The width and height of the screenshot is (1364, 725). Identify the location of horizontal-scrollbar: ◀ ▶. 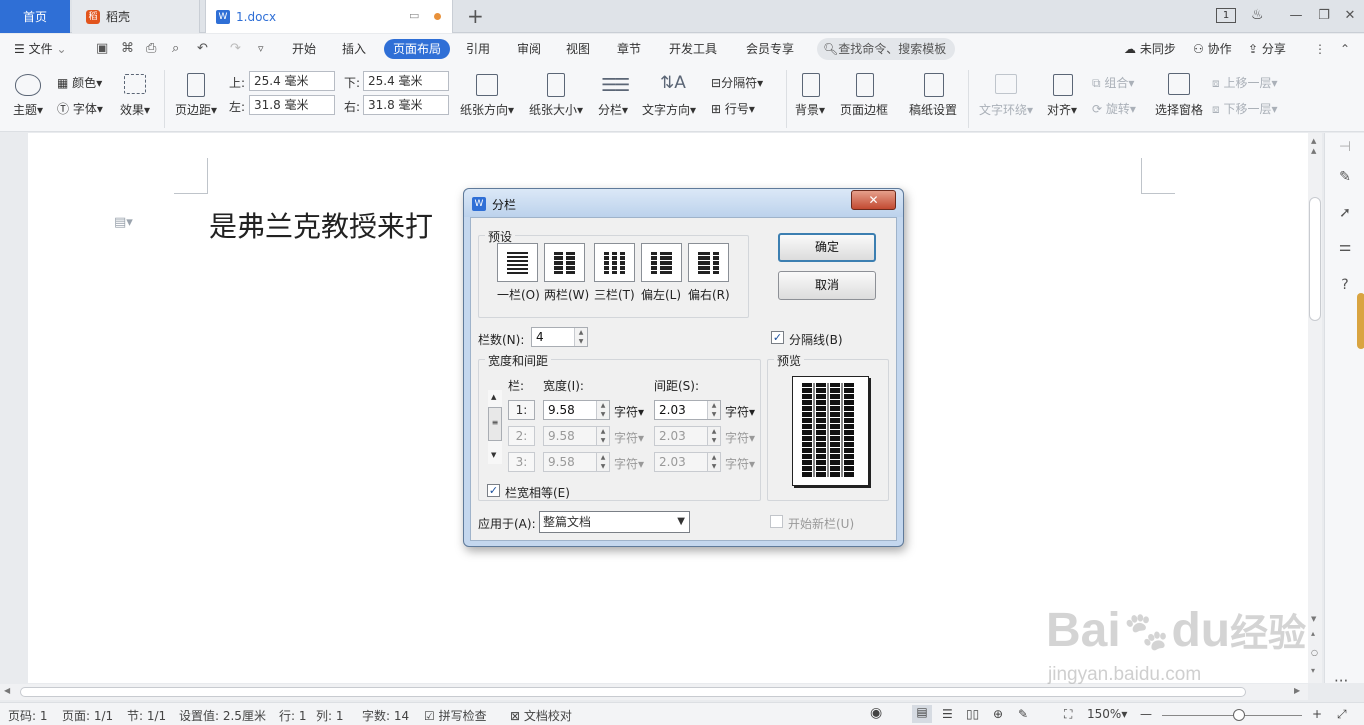
(654, 692).